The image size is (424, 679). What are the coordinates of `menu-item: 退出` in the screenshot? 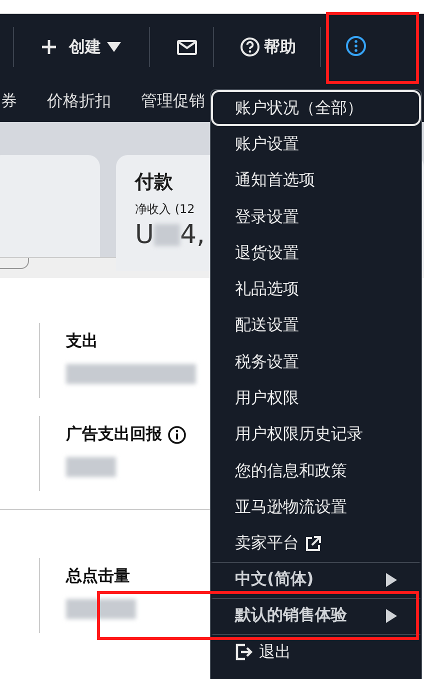 It's located at (316, 652).